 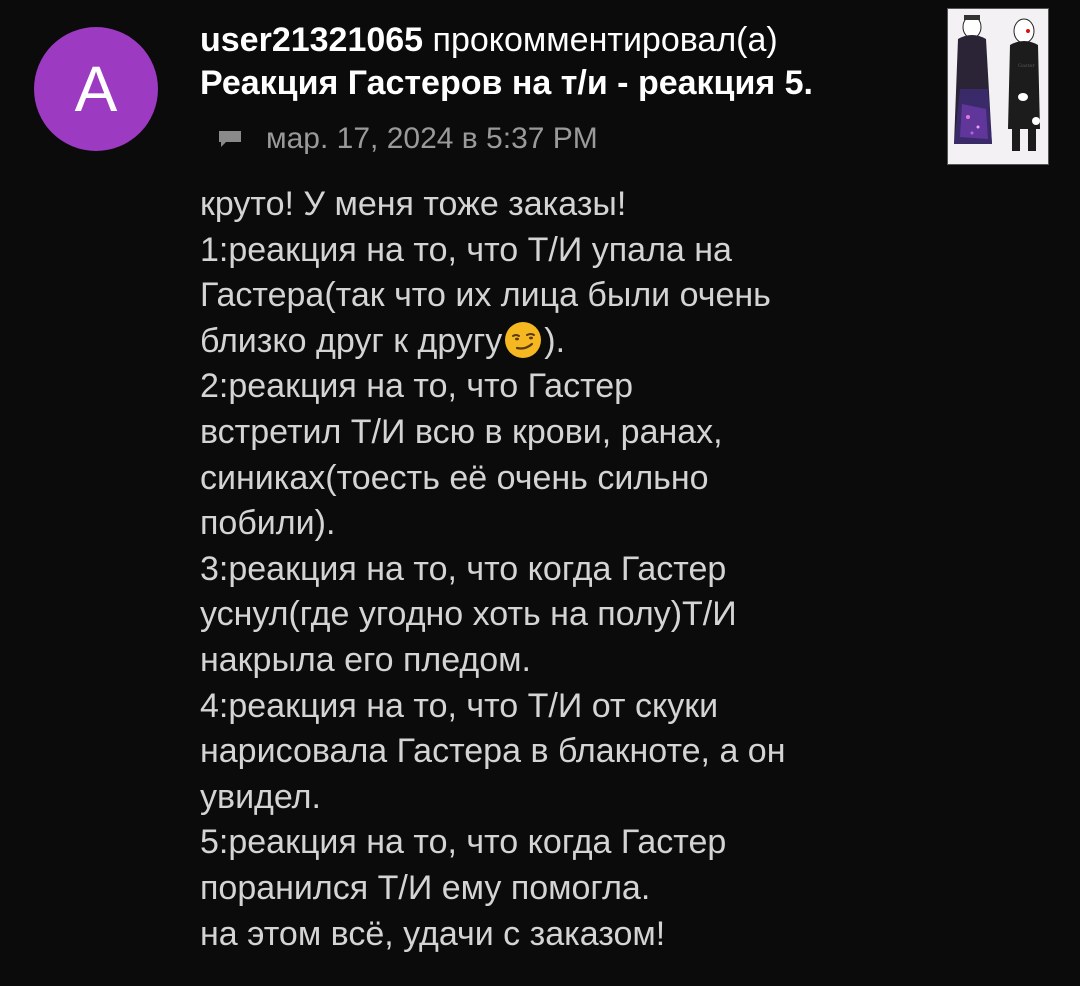 What do you see at coordinates (417, 386) in the screenshot?
I see `comment-line: 2:реакция на то, что Гастер` at bounding box center [417, 386].